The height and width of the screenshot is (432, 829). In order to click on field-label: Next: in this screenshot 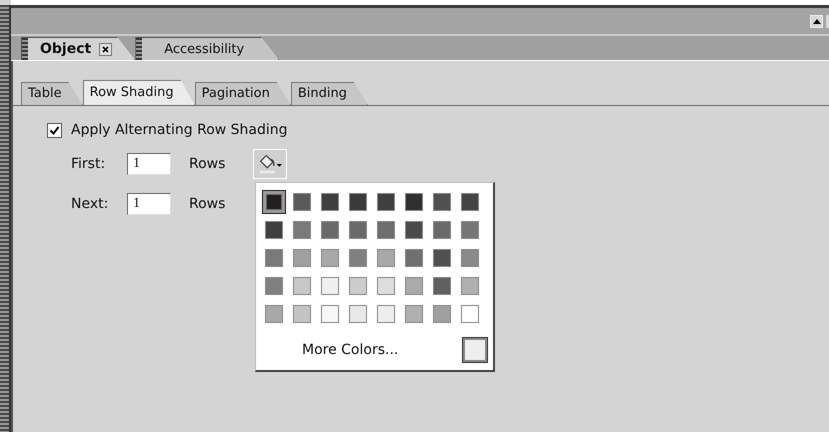, I will do `click(90, 204)`.